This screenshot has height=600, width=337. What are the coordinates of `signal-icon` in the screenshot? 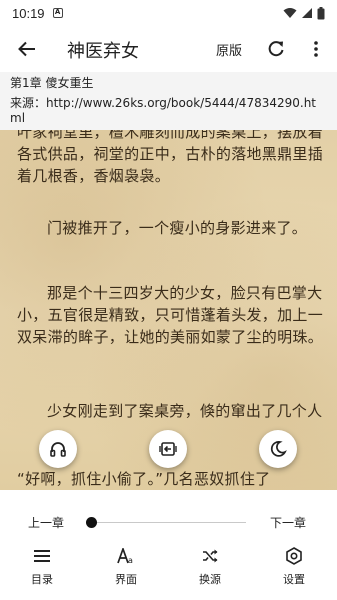 It's located at (307, 13).